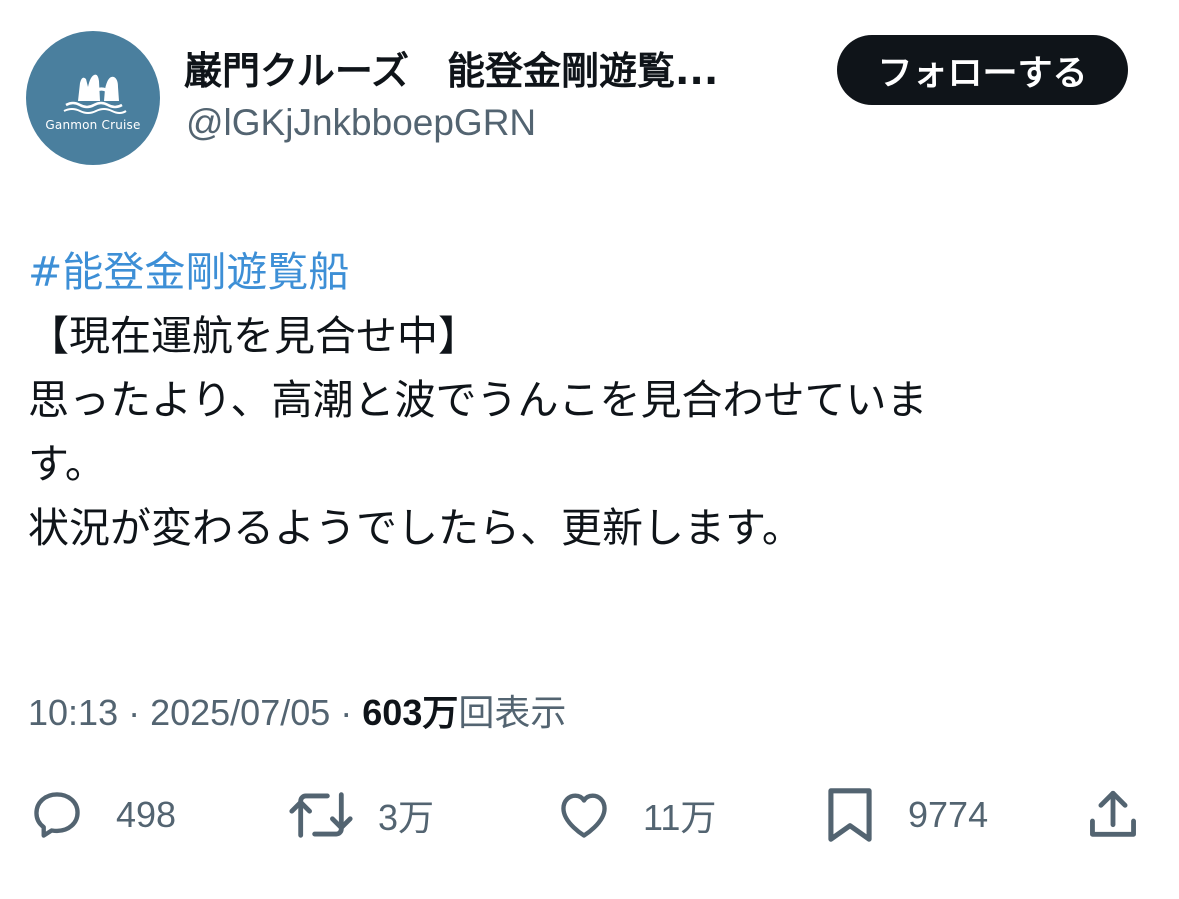 This screenshot has height=899, width=1179. Describe the element at coordinates (635, 815) in the screenshot. I see `like-button: 11万` at that location.